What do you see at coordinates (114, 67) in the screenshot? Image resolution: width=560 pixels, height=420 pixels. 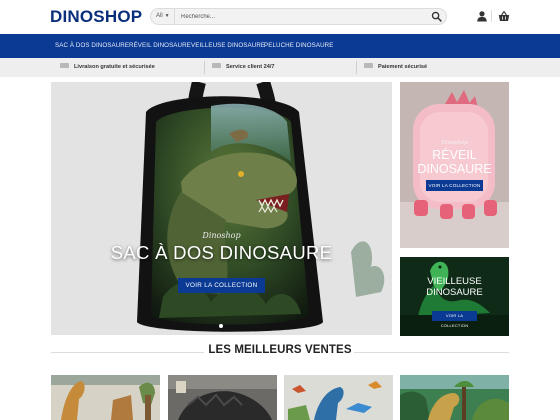 I see `benefit-shipping-label: Livraison gratuite et sécurisée` at bounding box center [114, 67].